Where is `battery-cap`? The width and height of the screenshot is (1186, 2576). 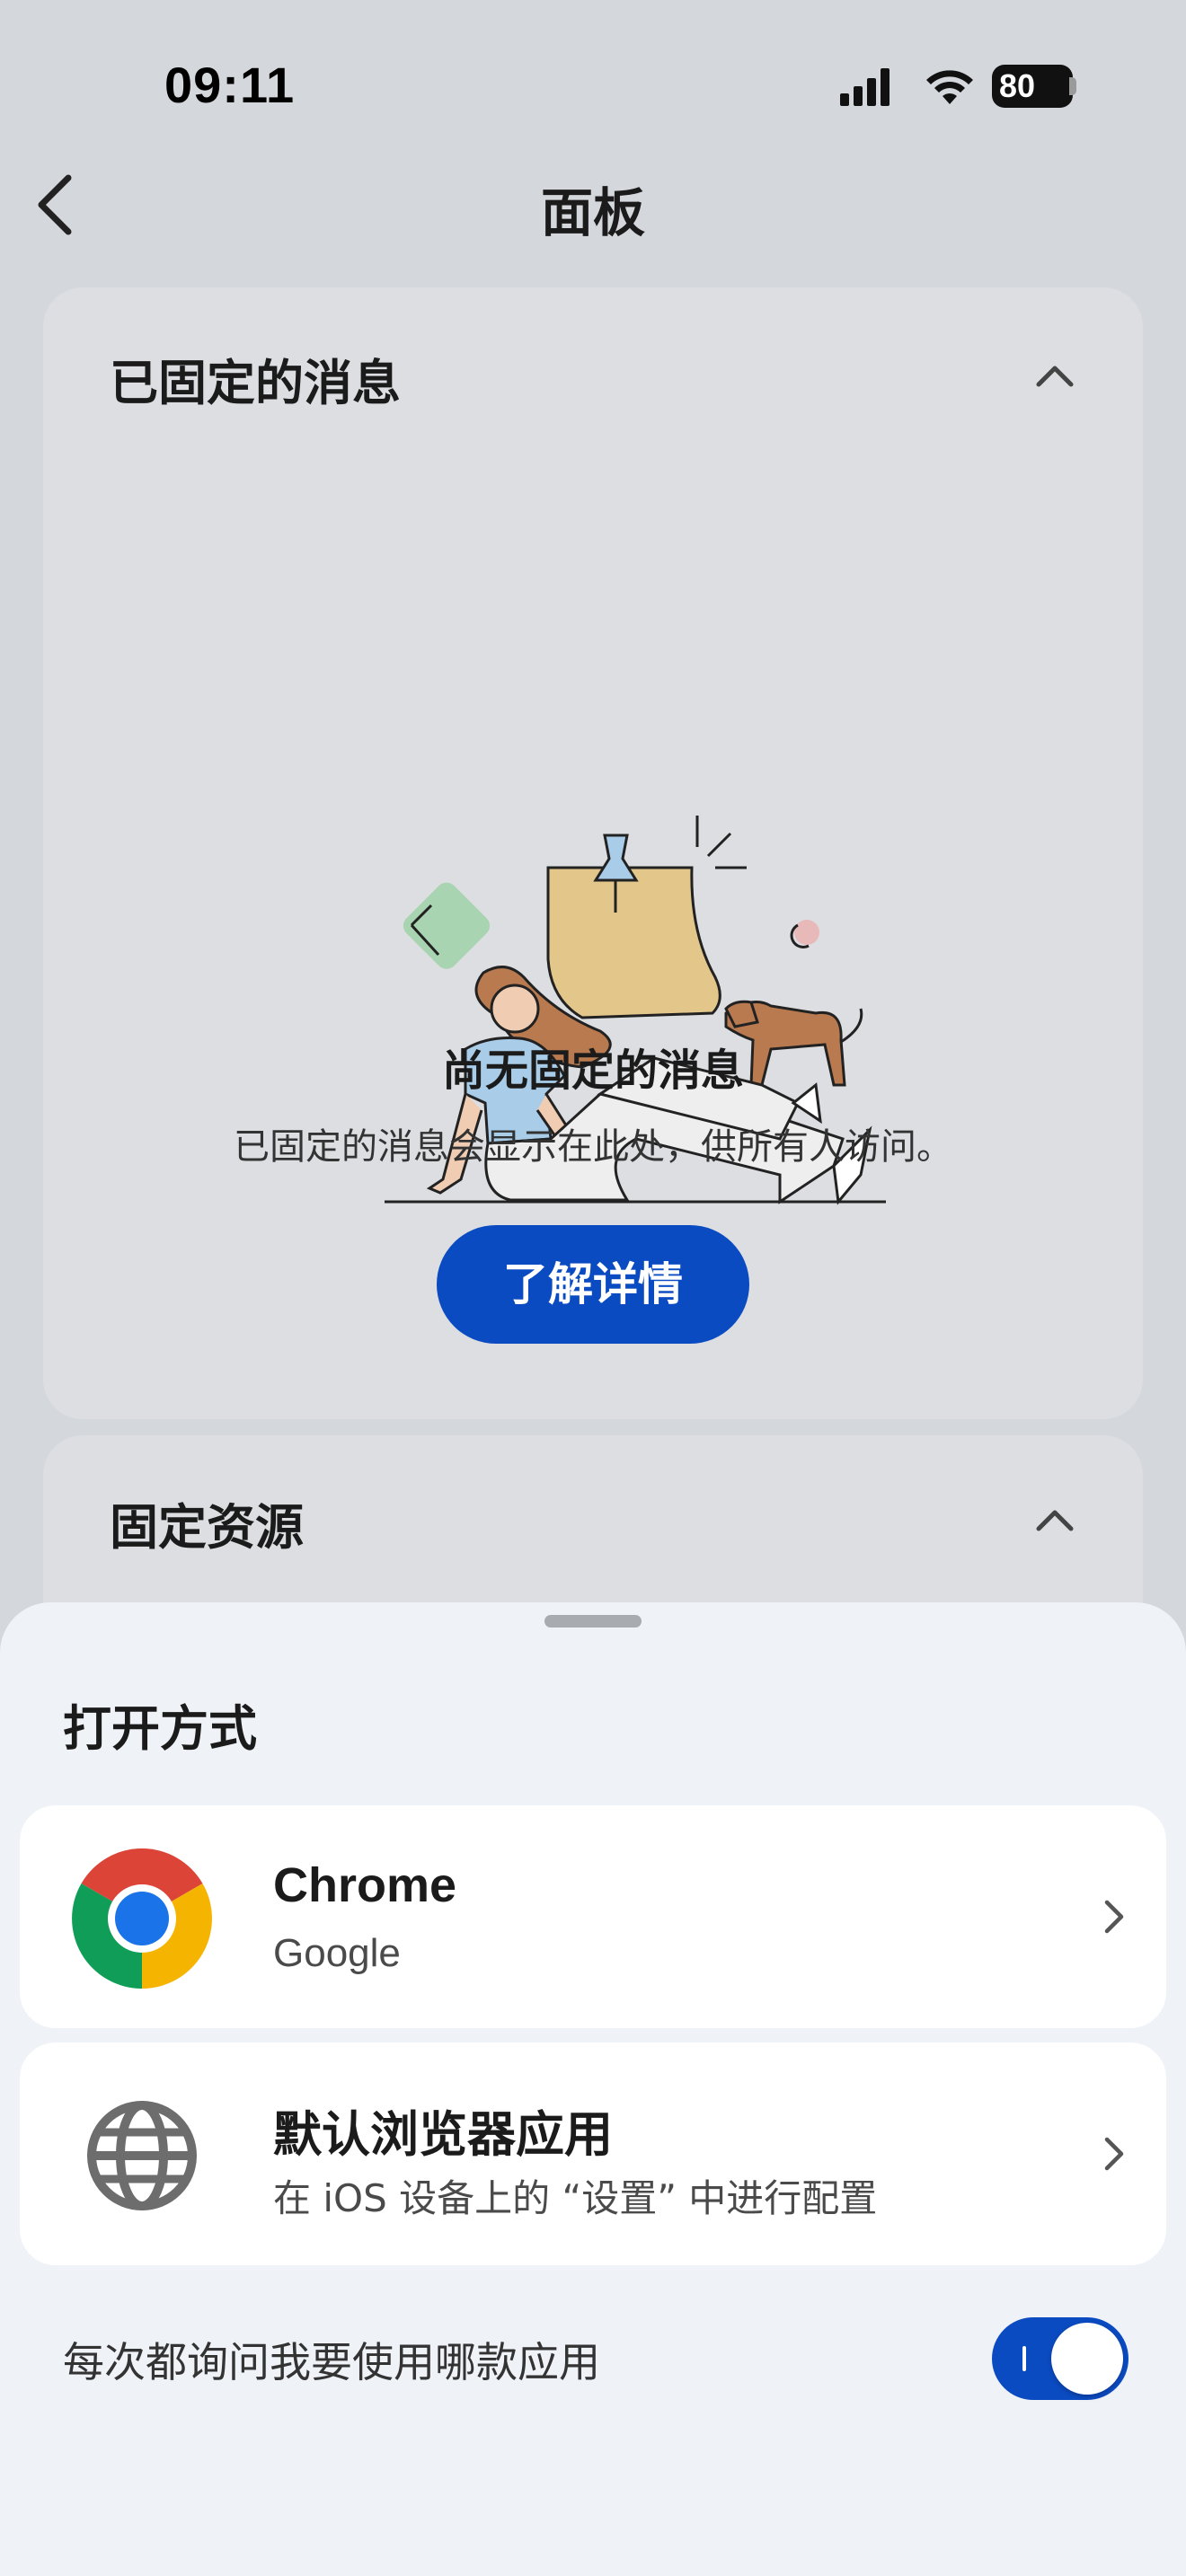
battery-cap is located at coordinates (1072, 86).